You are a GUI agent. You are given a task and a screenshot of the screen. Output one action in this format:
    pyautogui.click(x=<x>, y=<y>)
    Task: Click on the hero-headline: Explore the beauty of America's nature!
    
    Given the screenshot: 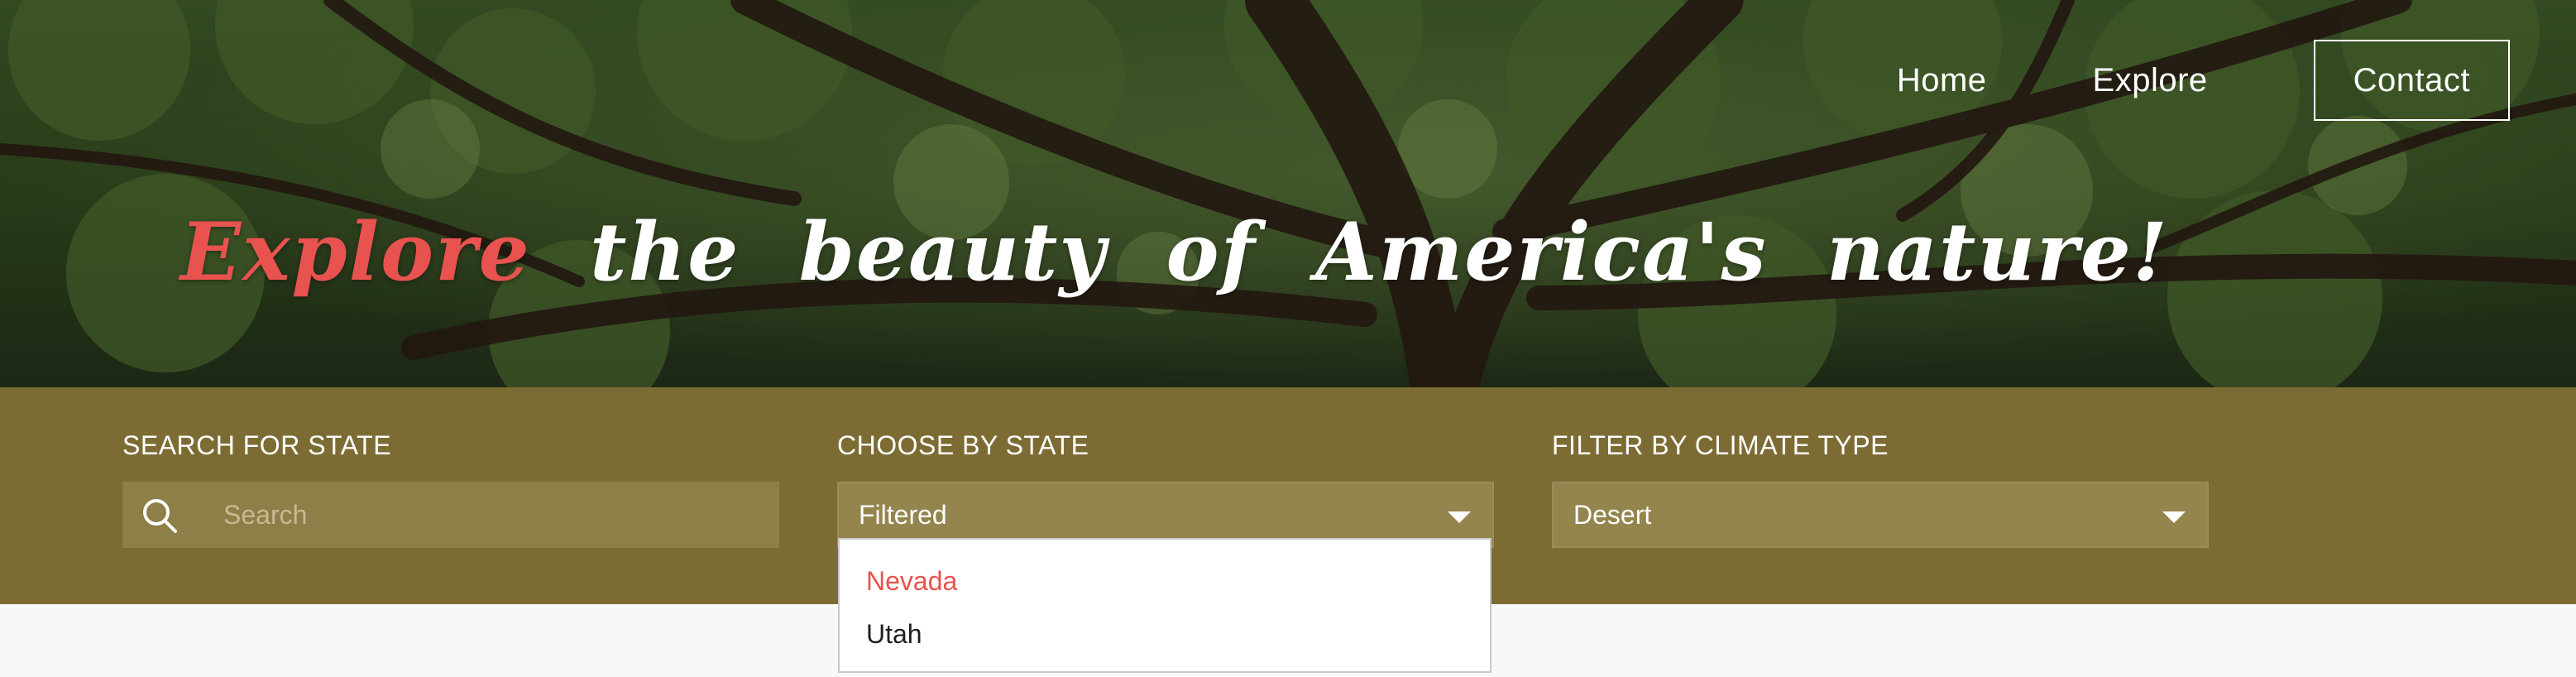 What is the action you would take?
    pyautogui.click(x=1174, y=252)
    